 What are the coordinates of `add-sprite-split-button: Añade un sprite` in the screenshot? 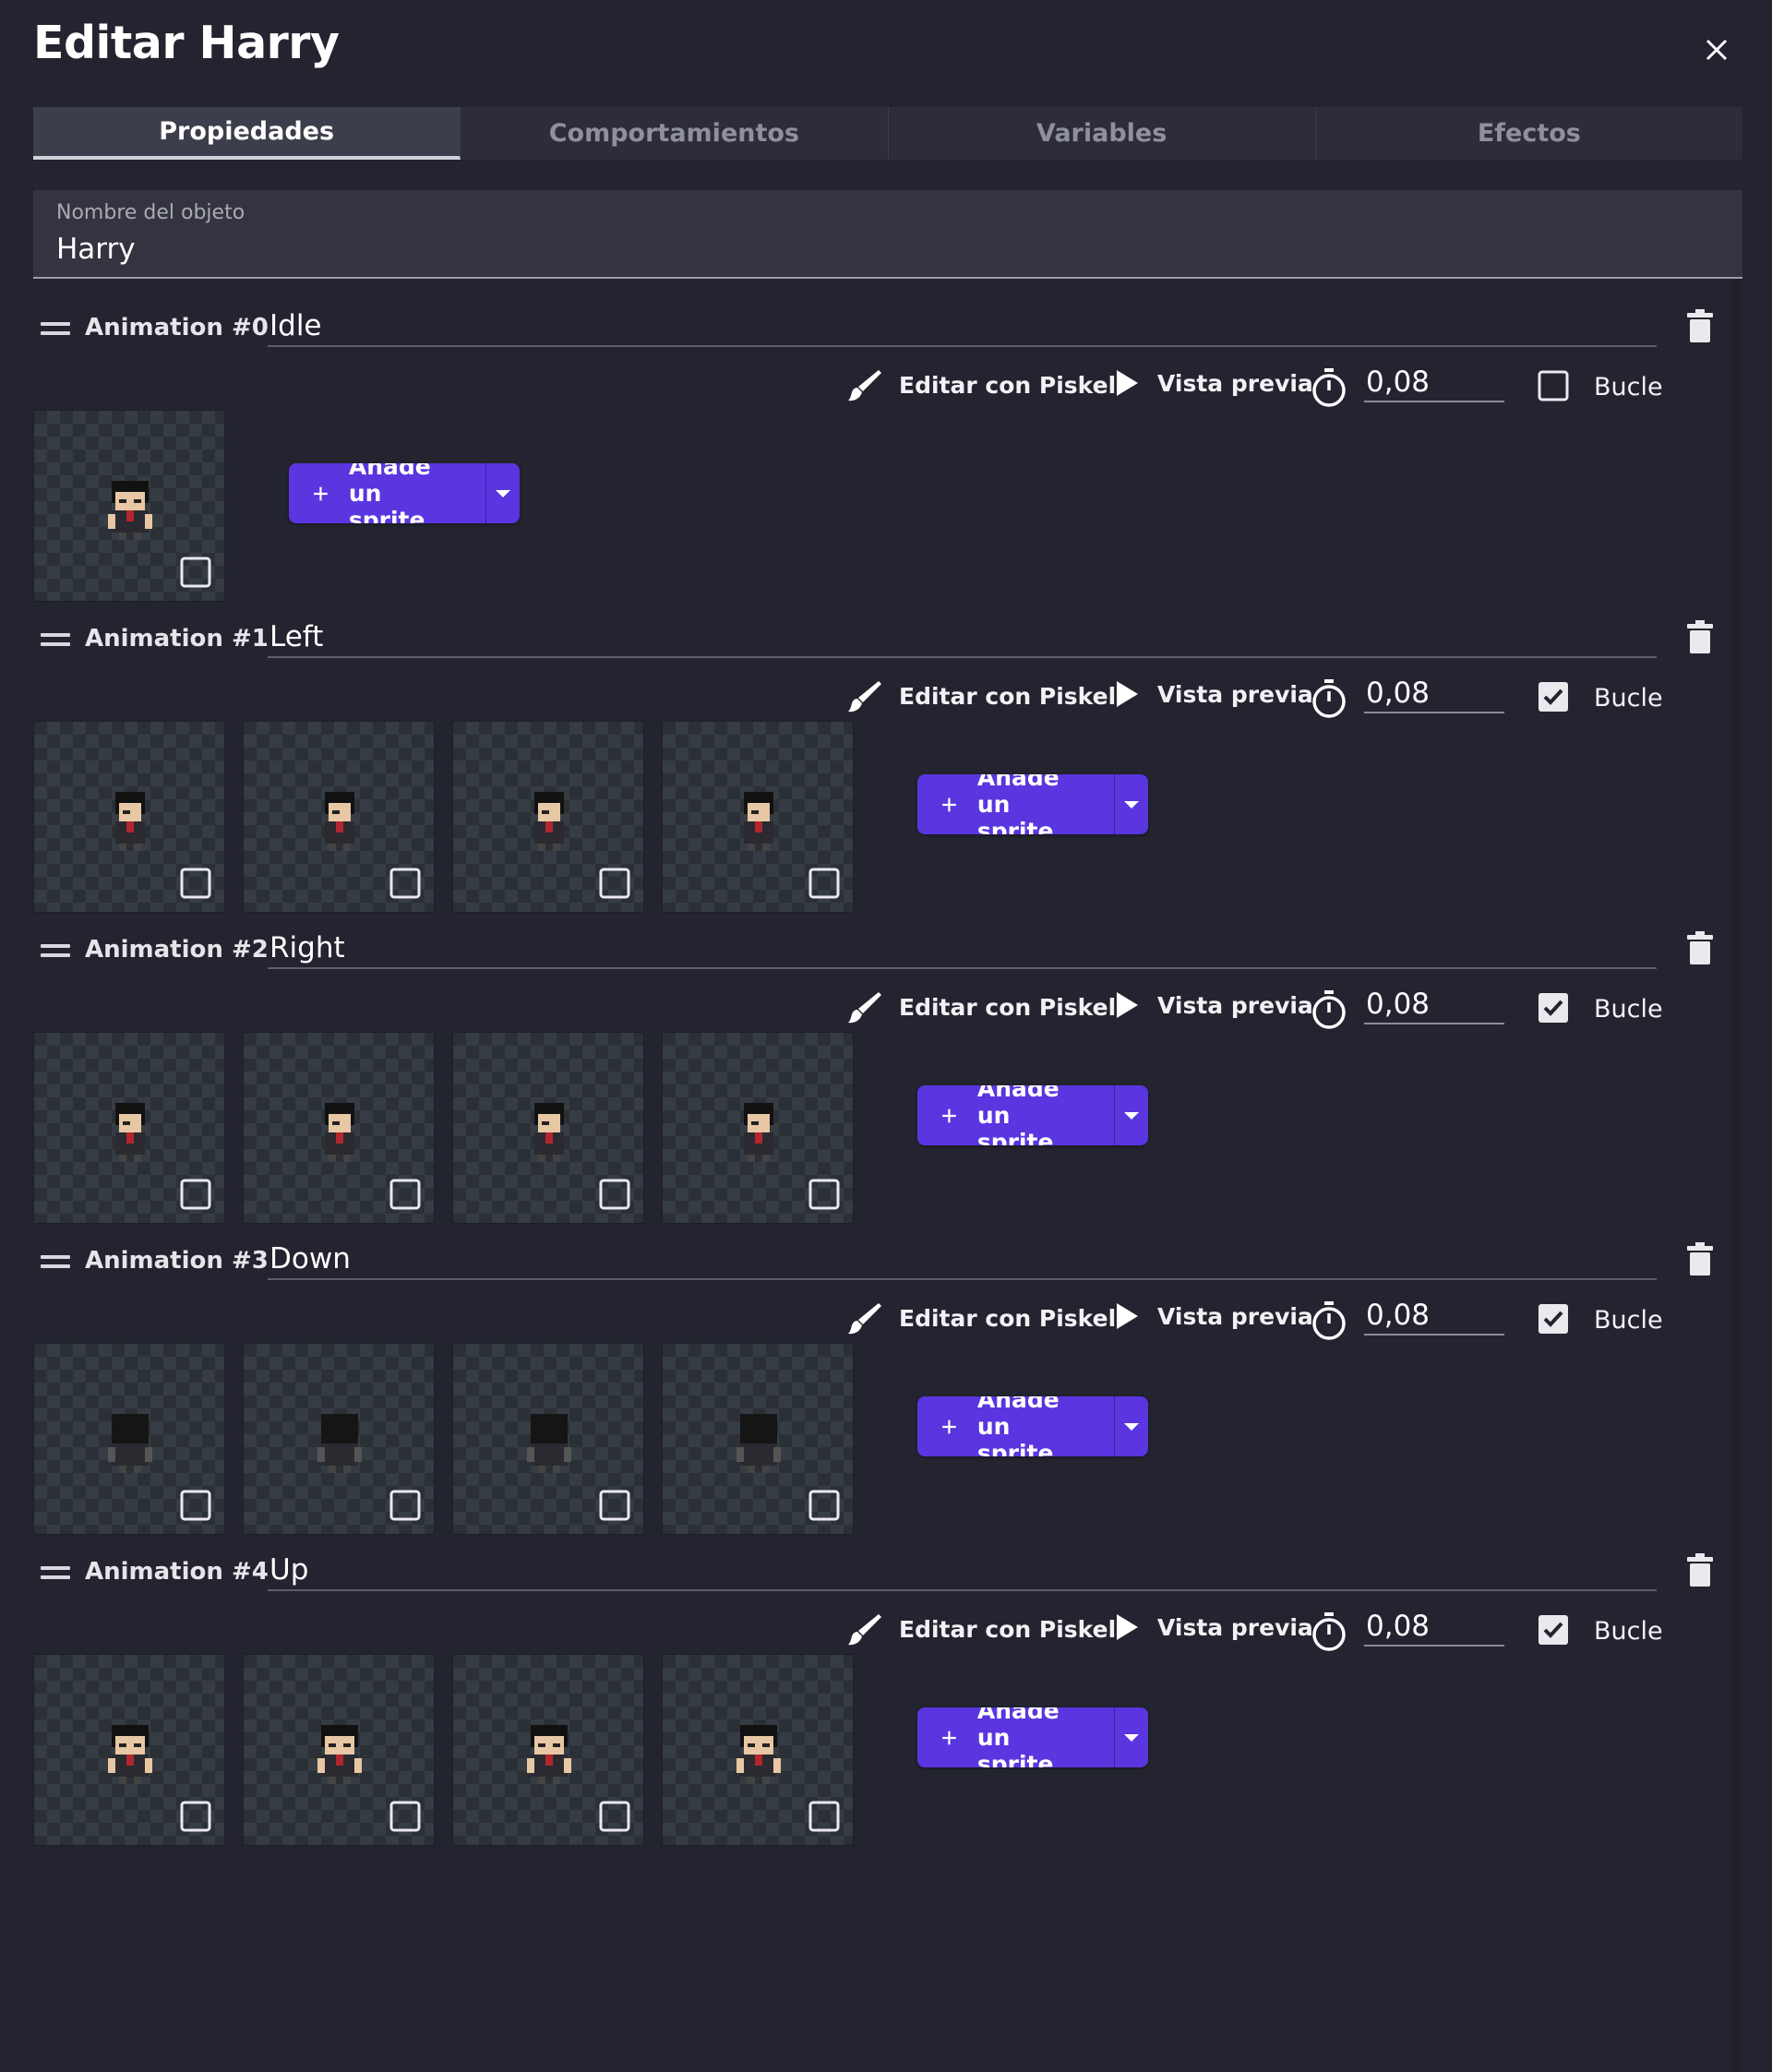 It's located at (1033, 1426).